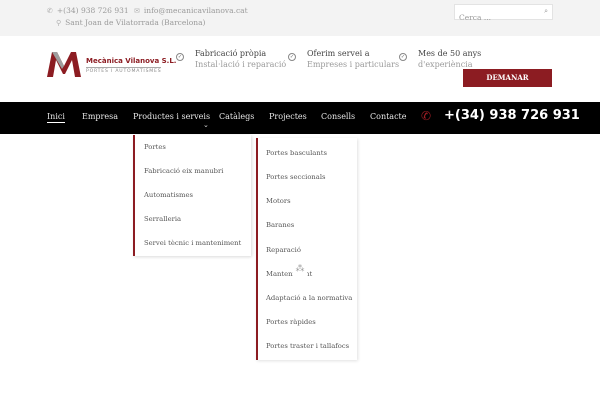  Describe the element at coordinates (137, 10) in the screenshot. I see `envelope-icon: ✉` at that location.